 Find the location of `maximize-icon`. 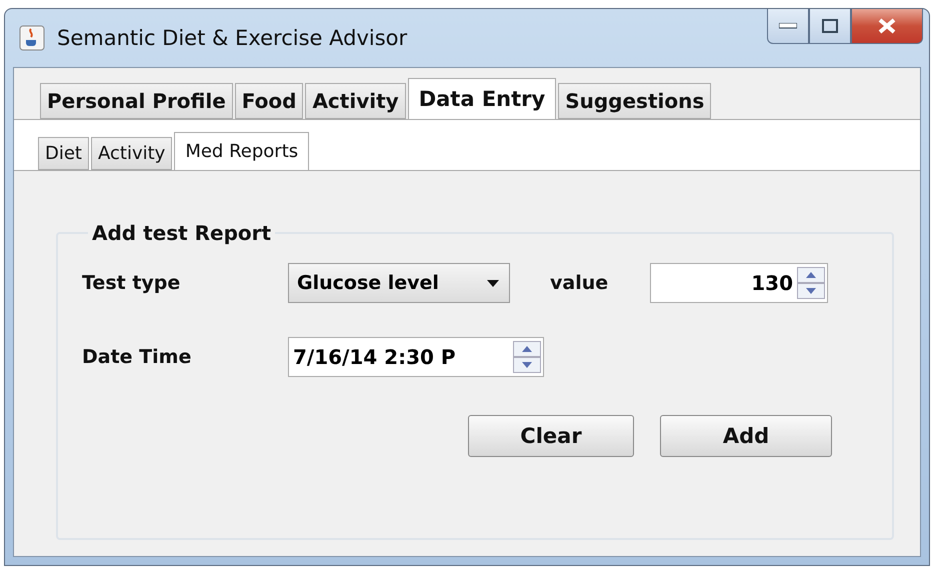

maximize-icon is located at coordinates (830, 26).